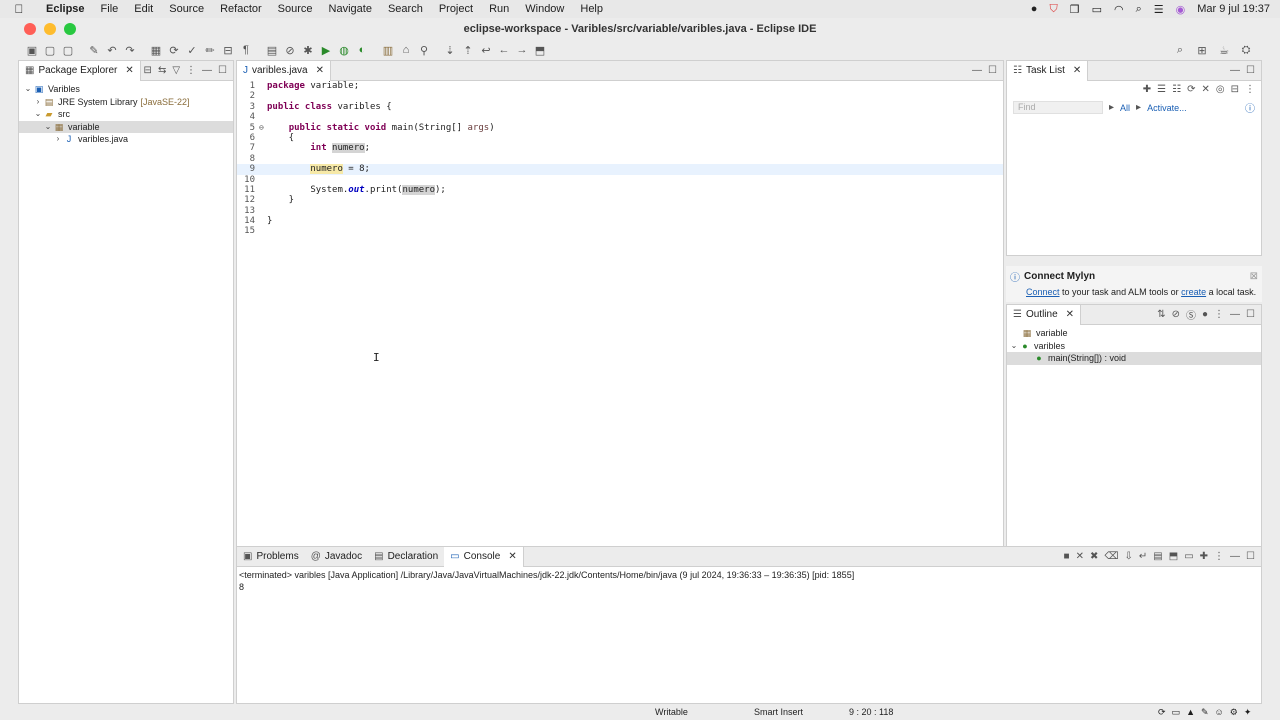 The width and height of the screenshot is (1280, 720). I want to click on word-wrap-icon: ↵, so click(1143, 556).